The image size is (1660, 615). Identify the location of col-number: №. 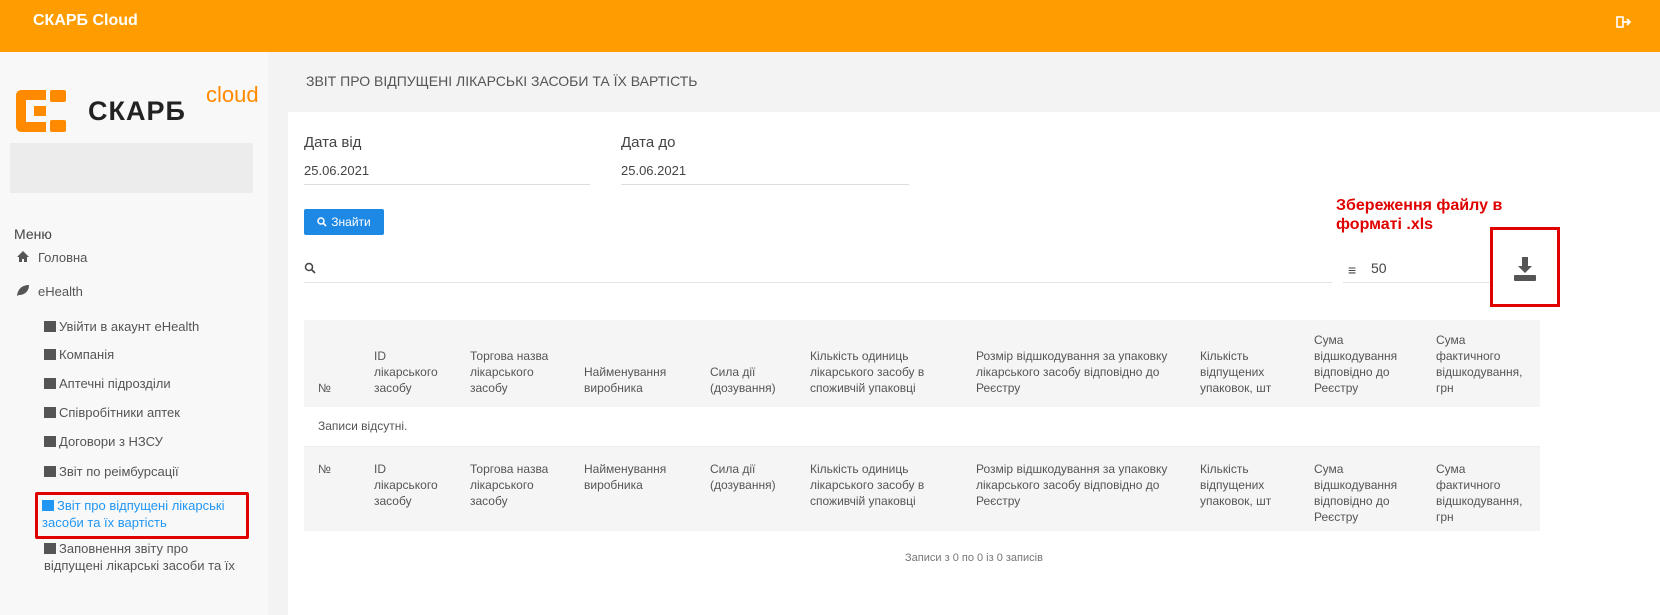
(332, 363).